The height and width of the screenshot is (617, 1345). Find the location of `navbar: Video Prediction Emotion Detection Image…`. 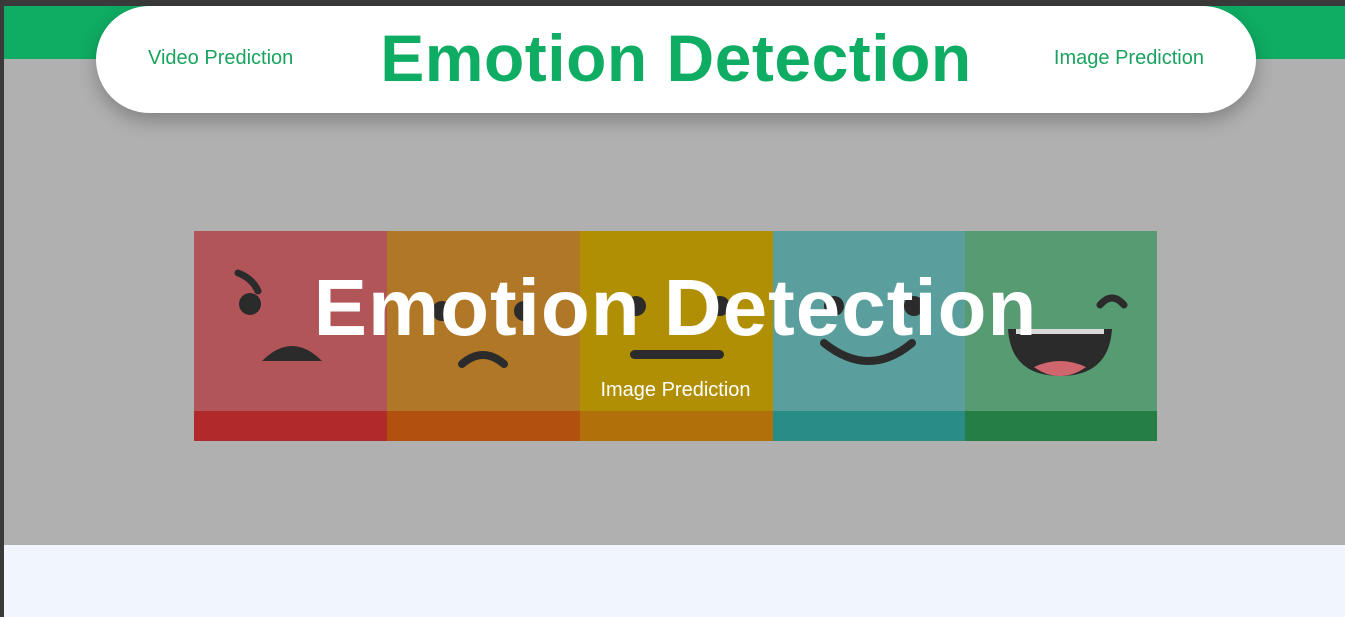

navbar: Video Prediction Emotion Detection Image… is located at coordinates (676, 59).